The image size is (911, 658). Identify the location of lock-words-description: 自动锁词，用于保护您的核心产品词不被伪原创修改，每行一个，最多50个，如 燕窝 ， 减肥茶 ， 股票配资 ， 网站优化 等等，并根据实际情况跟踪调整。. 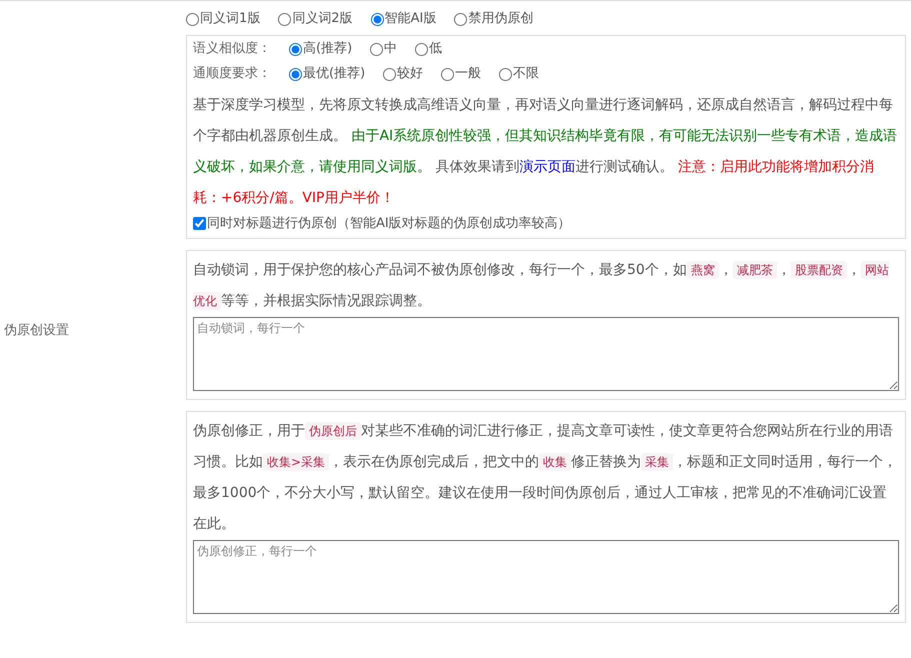
(541, 286).